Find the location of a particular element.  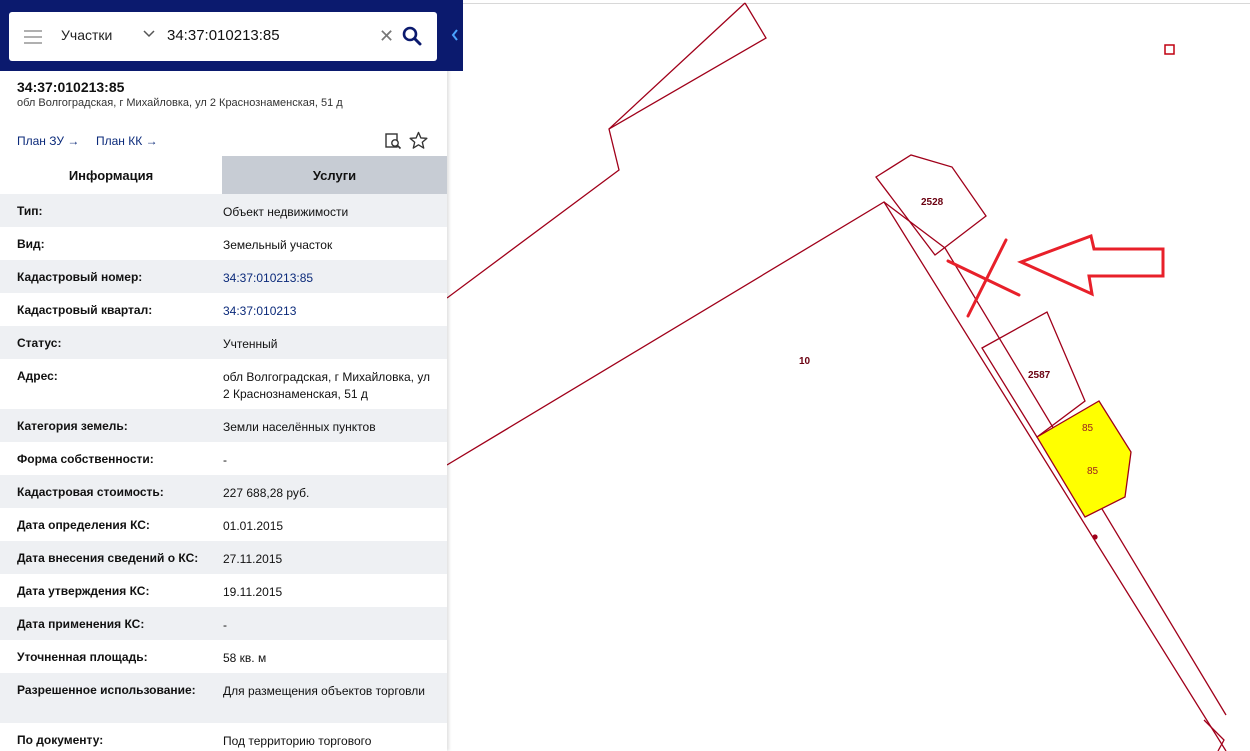

panel-collapse-toggle is located at coordinates (455, 35).